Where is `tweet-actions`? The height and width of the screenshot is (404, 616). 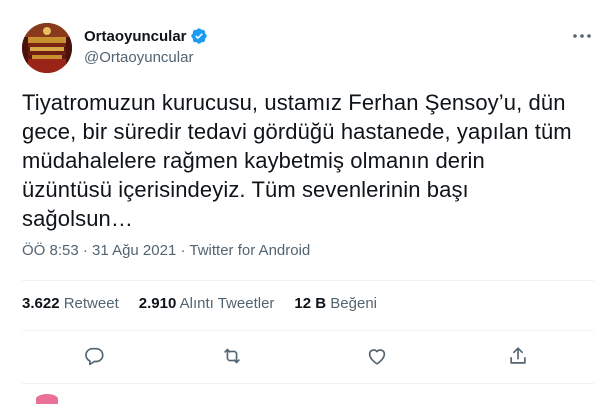
tweet-actions is located at coordinates (308, 356).